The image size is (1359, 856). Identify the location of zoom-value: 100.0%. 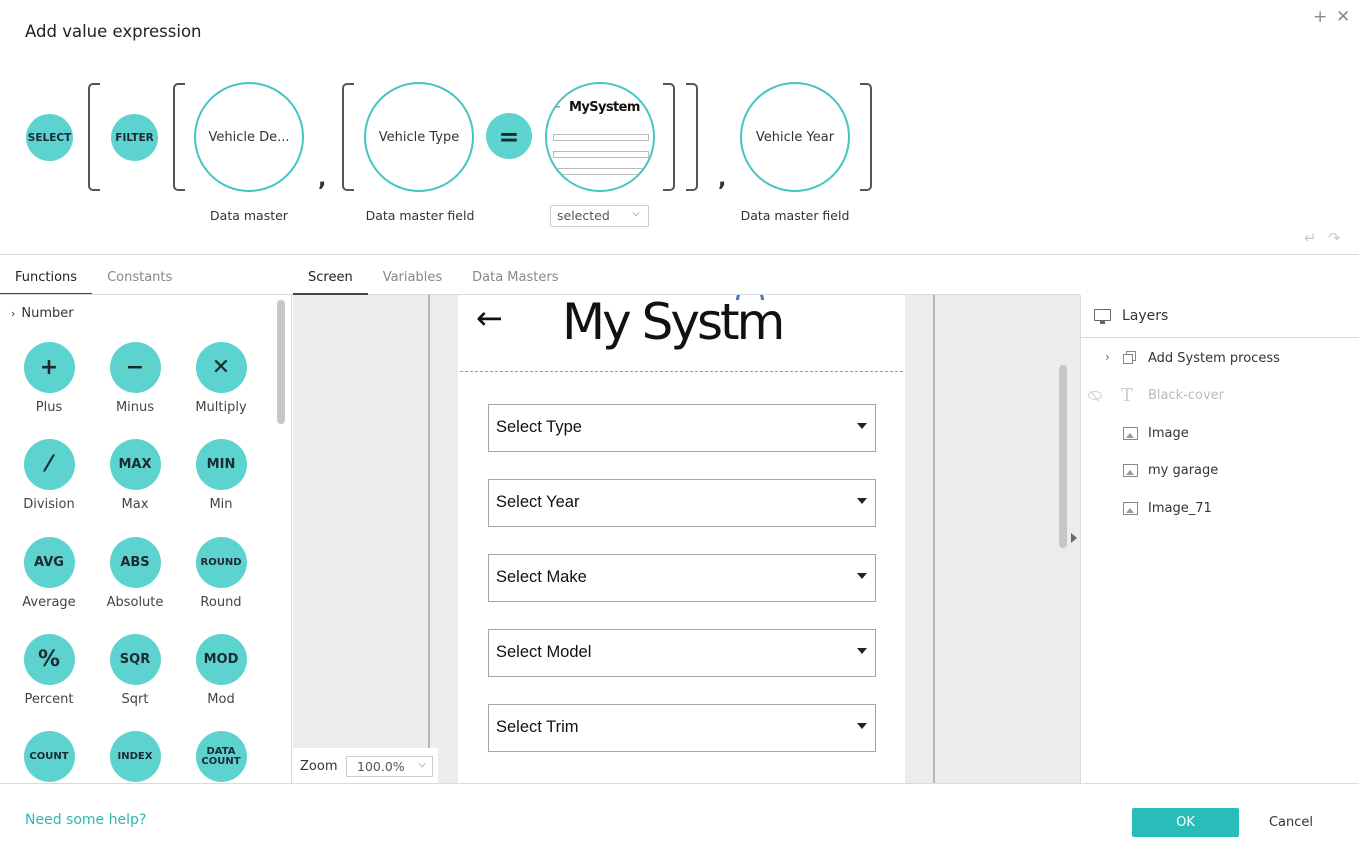
(381, 766).